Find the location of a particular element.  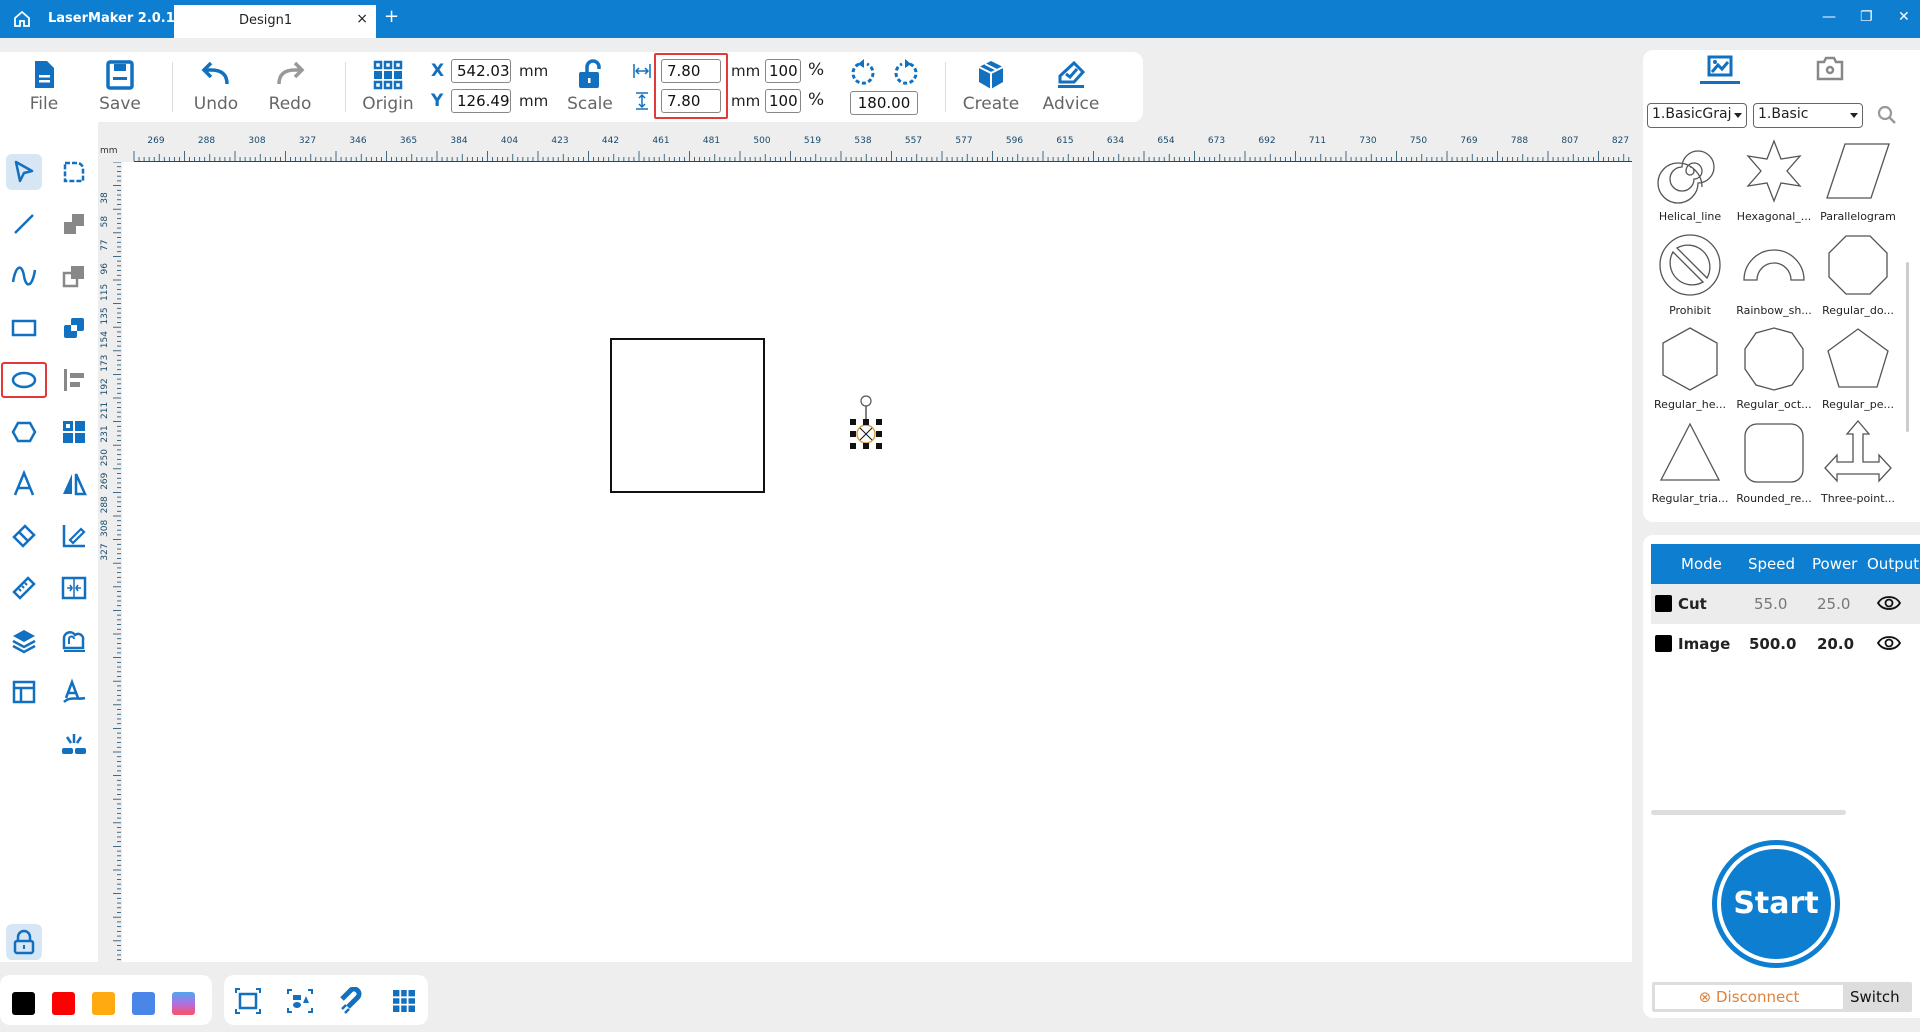

ruler-tick-label: 596 is located at coordinates (1014, 141).